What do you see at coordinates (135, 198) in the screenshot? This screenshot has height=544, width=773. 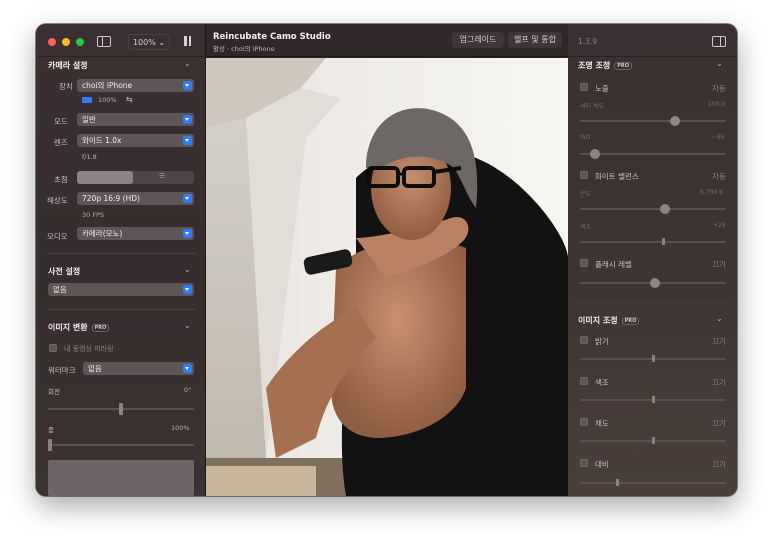 I see `resolution-select: 720p 16:9 (HD)` at bounding box center [135, 198].